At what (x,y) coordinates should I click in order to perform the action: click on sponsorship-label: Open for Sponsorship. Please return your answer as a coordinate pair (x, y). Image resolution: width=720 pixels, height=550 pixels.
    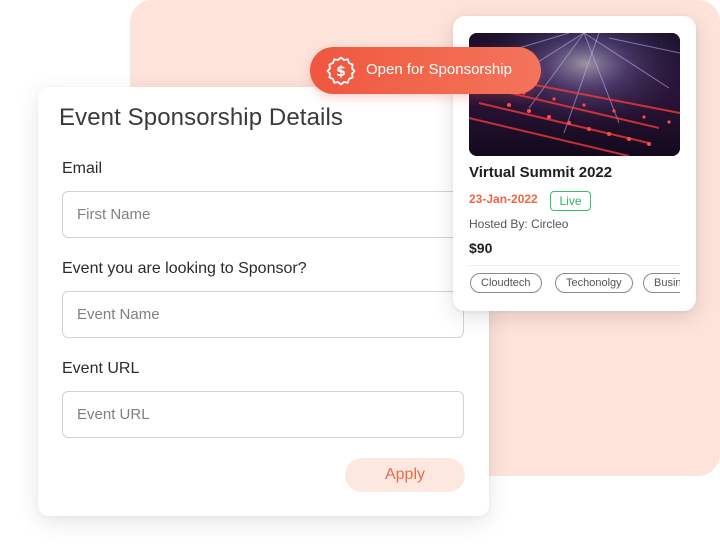
    Looking at the image, I should click on (439, 69).